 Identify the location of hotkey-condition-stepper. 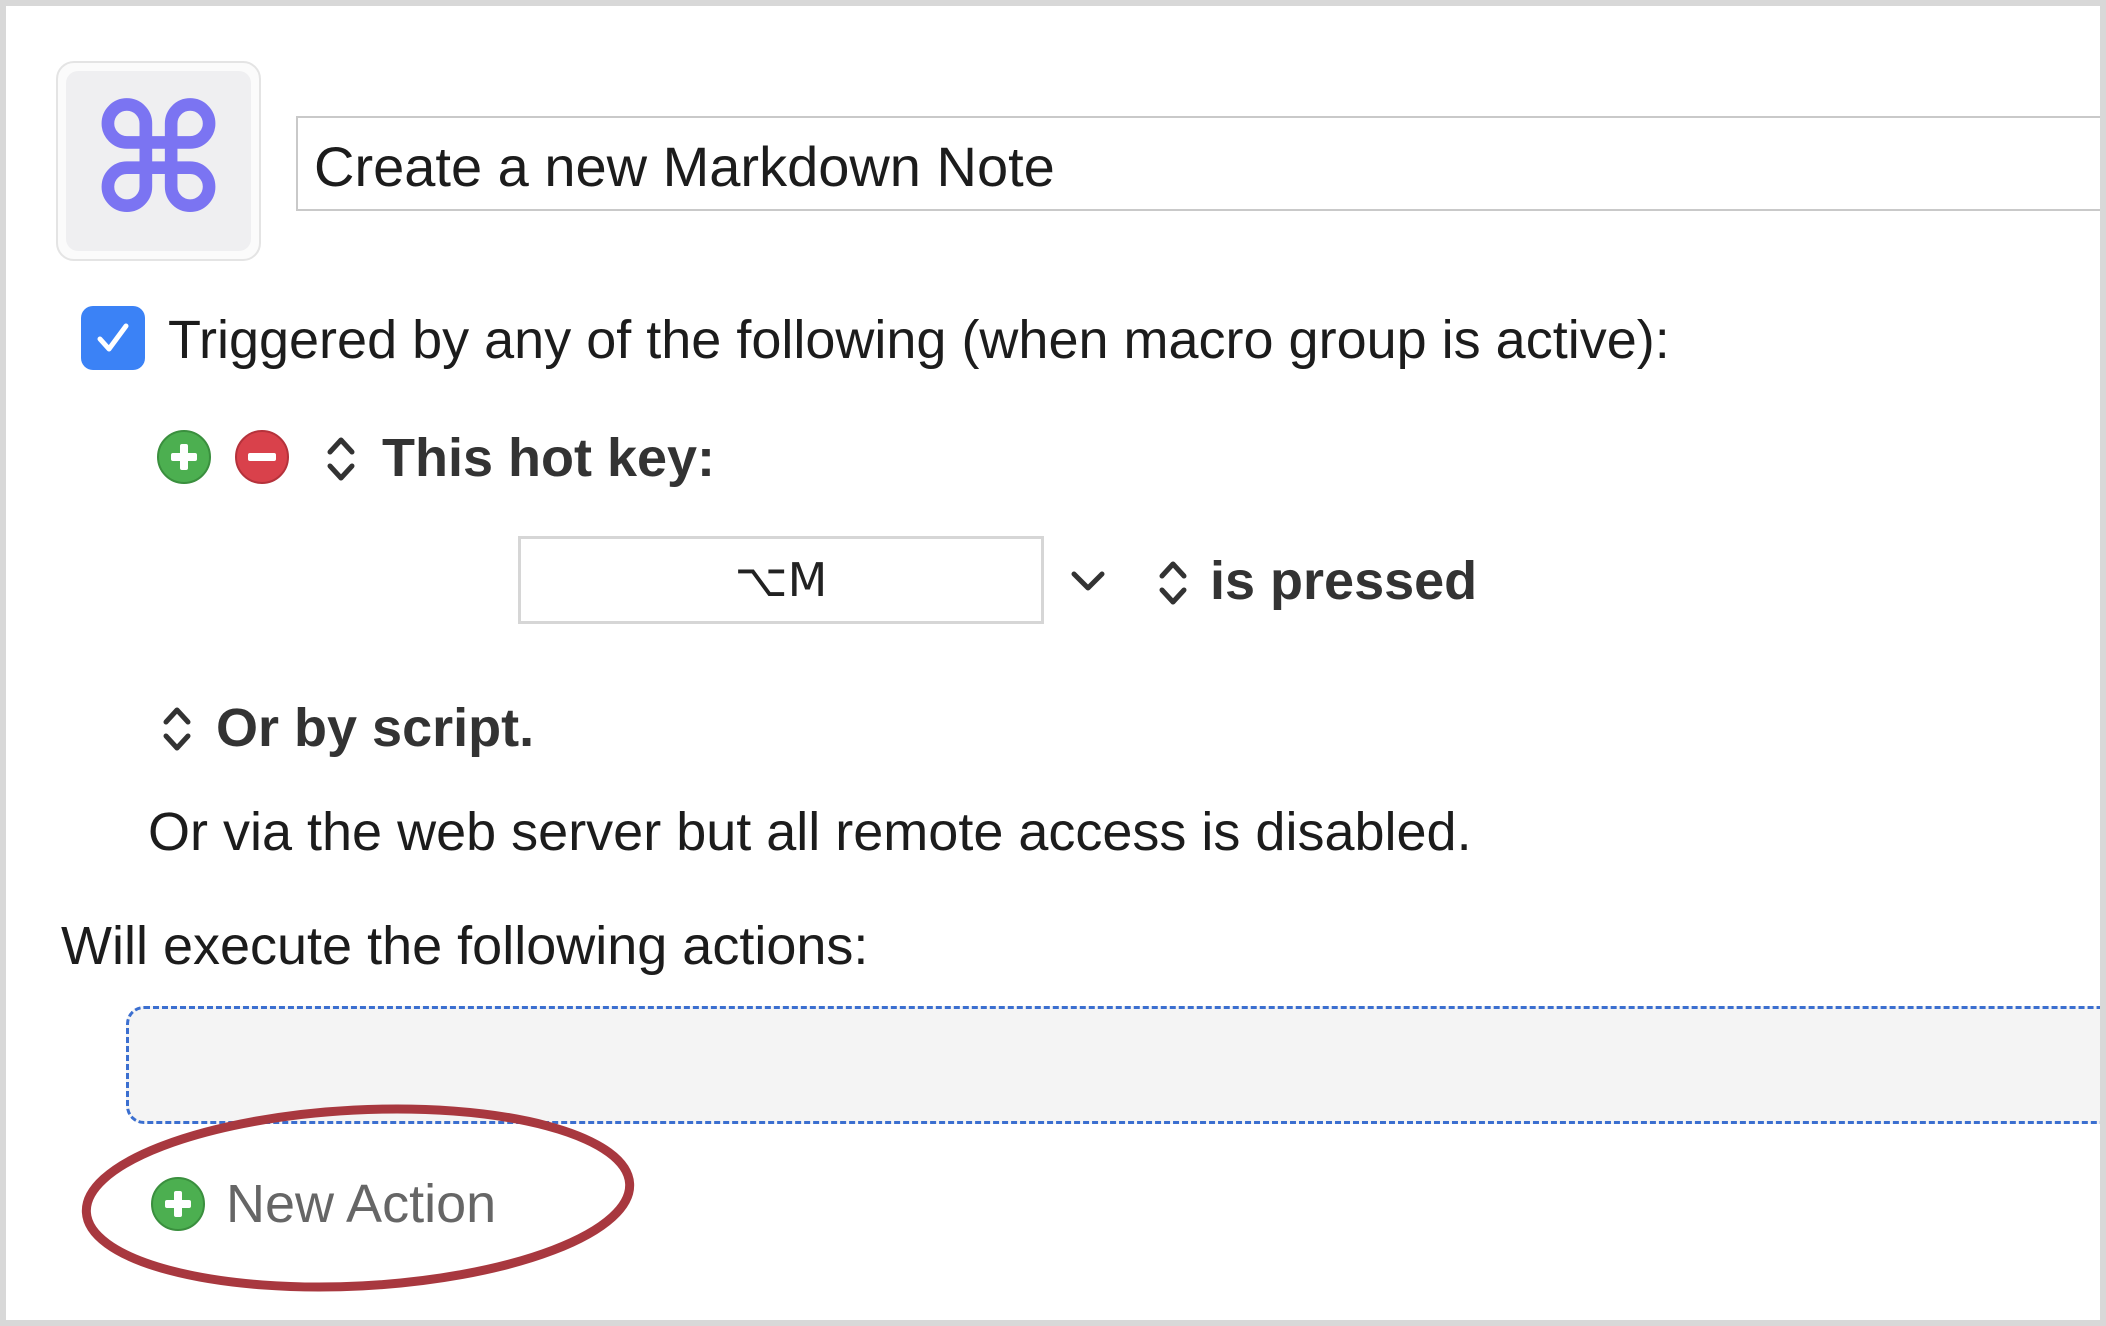
(1173, 583).